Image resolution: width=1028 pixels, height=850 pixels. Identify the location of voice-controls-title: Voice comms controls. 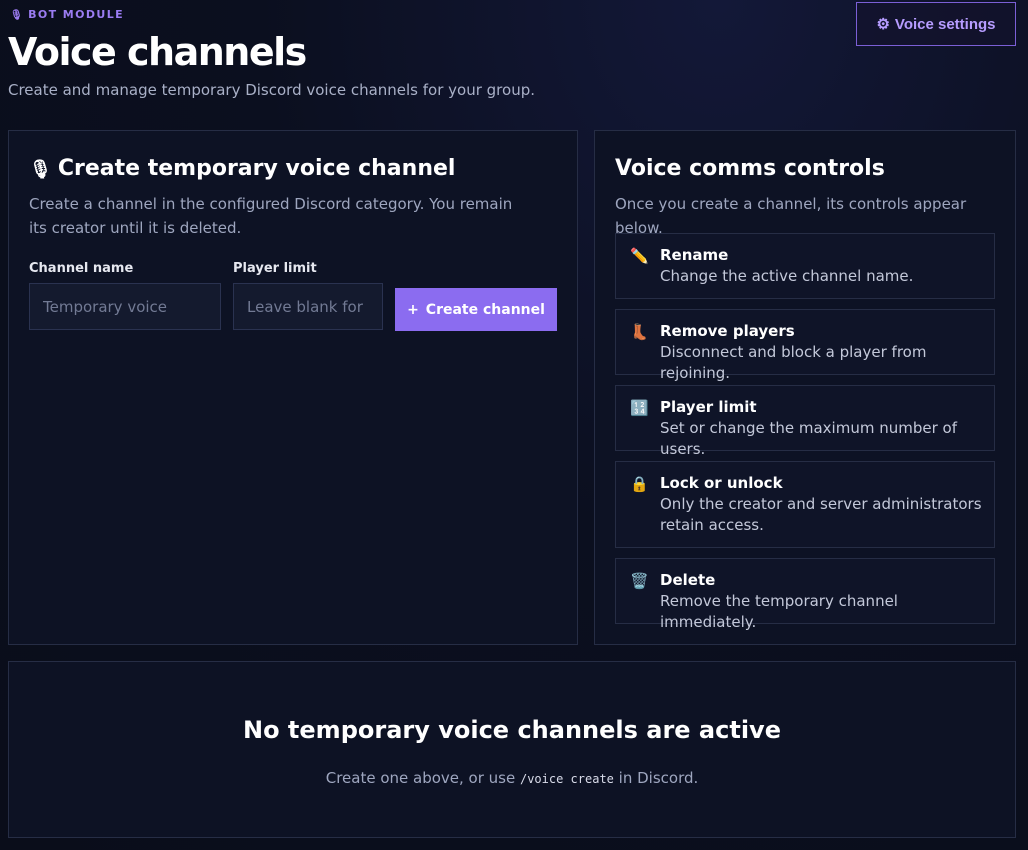
(750, 168).